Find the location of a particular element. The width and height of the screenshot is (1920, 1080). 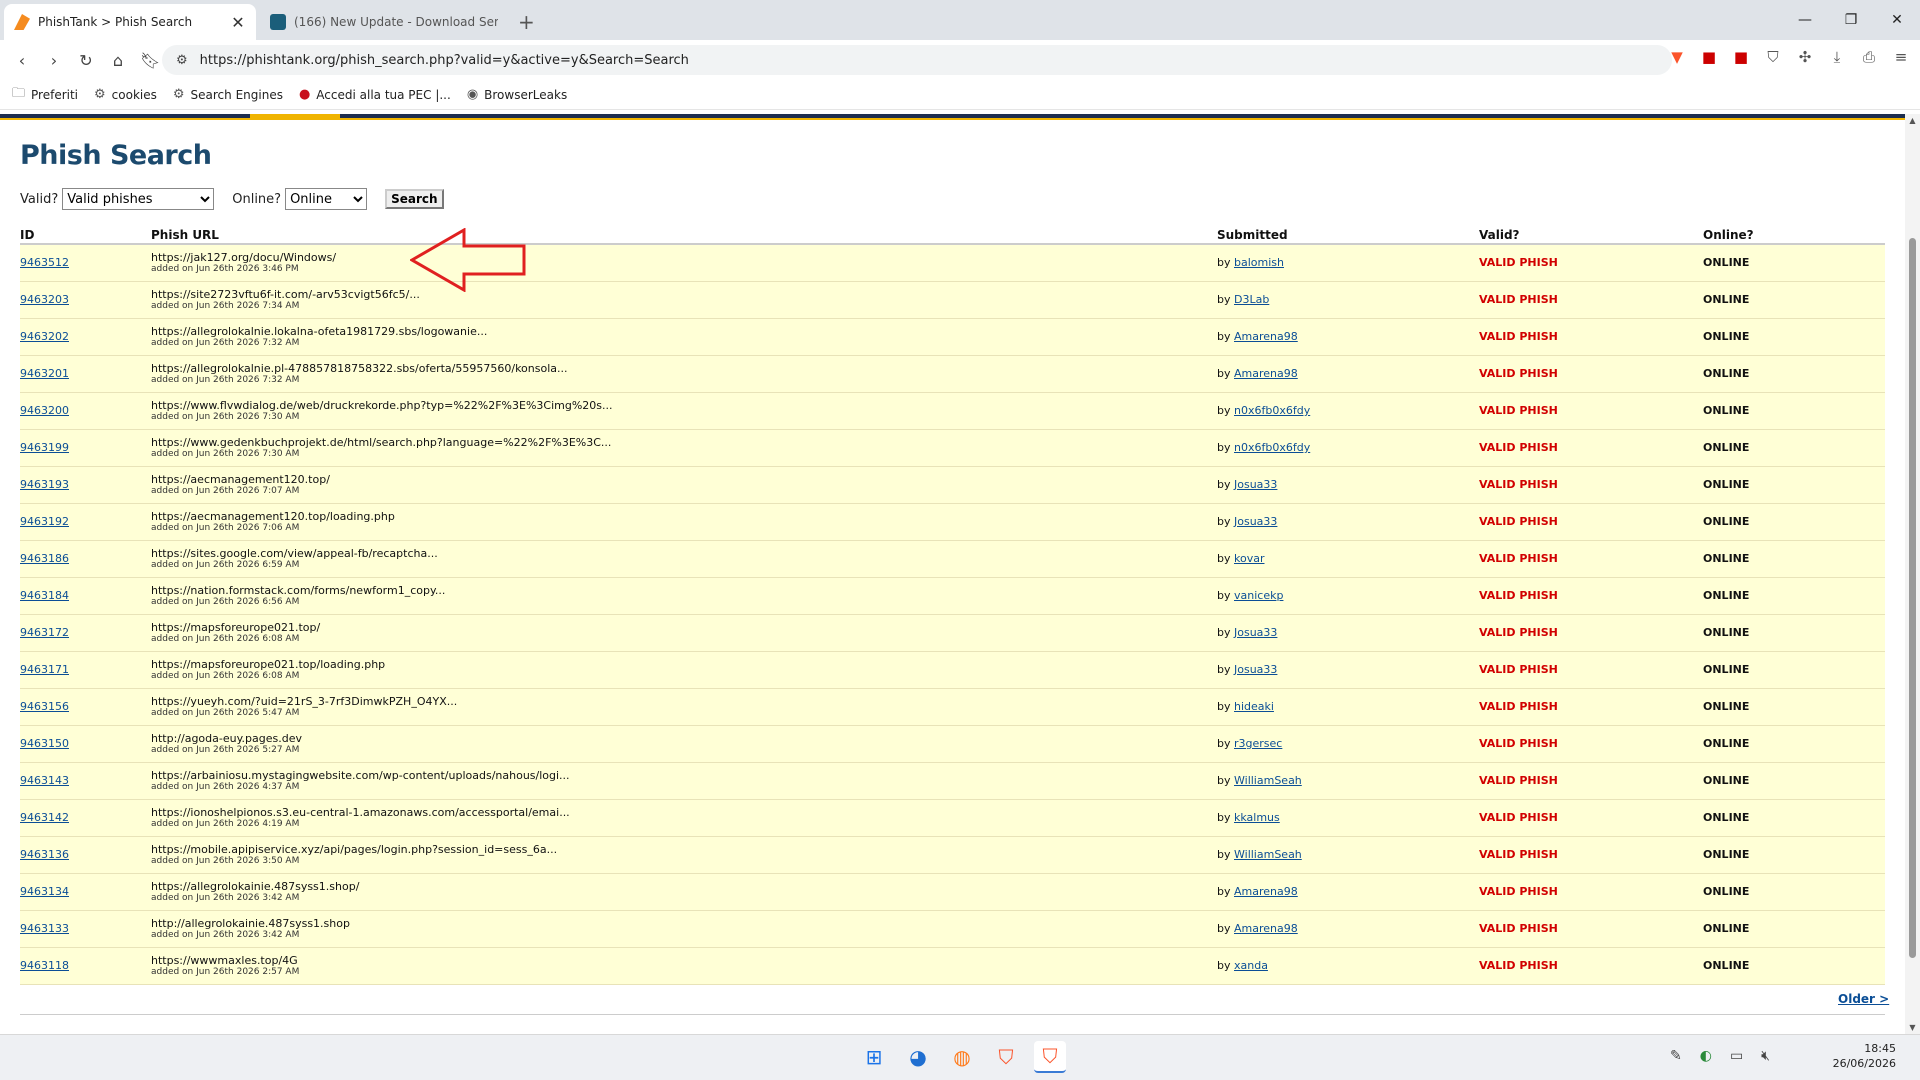

speaker-muted-icon: 🔇︎ is located at coordinates (1765, 1056).